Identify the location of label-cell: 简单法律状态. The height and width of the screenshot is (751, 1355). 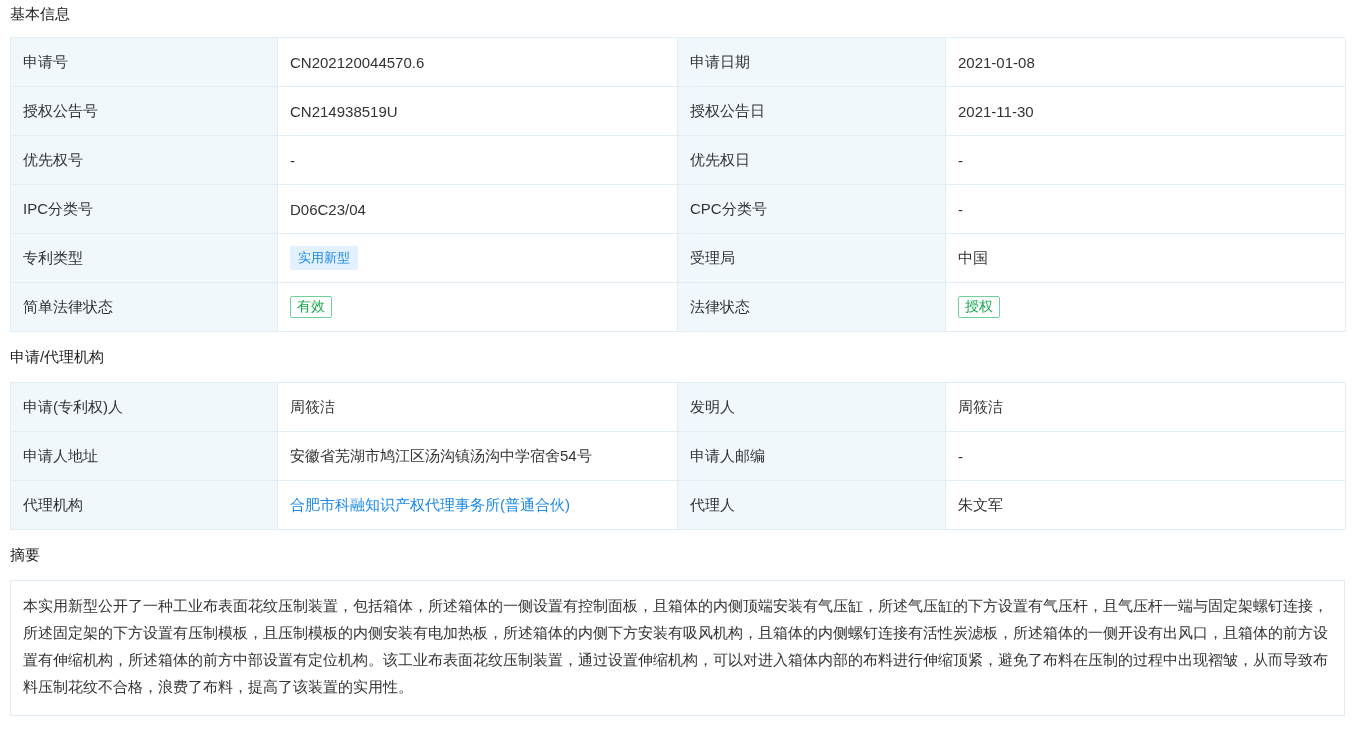
(144, 307).